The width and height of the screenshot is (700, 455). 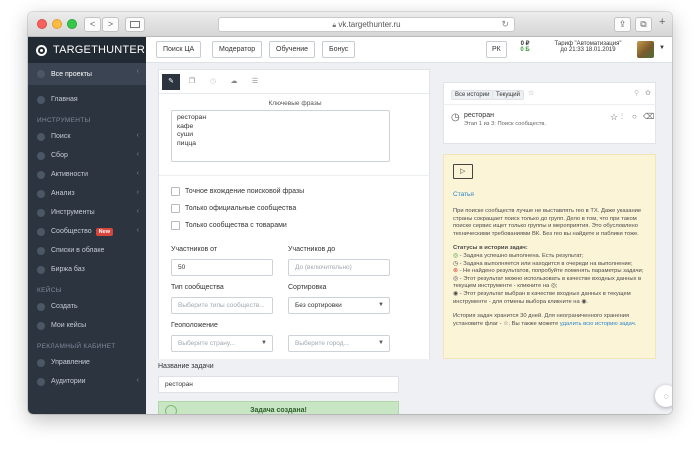 I want to click on maximize-window-button, so click(x=72, y=24).